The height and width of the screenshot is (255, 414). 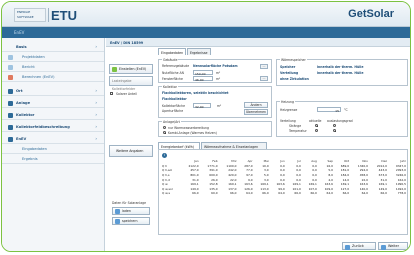 I want to click on arrow-left-icon, so click(x=347, y=247).